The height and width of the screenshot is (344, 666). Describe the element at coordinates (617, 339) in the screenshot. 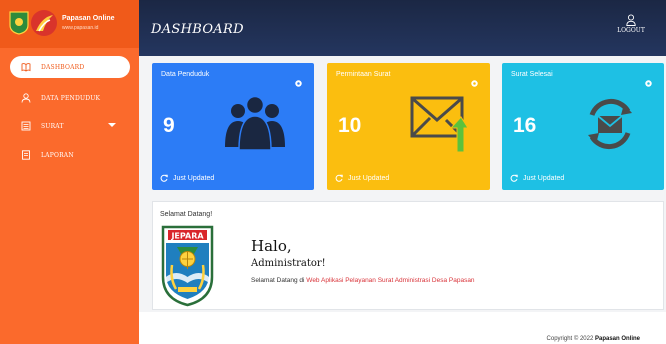

I see `copyright-brand: Papasan Online` at that location.